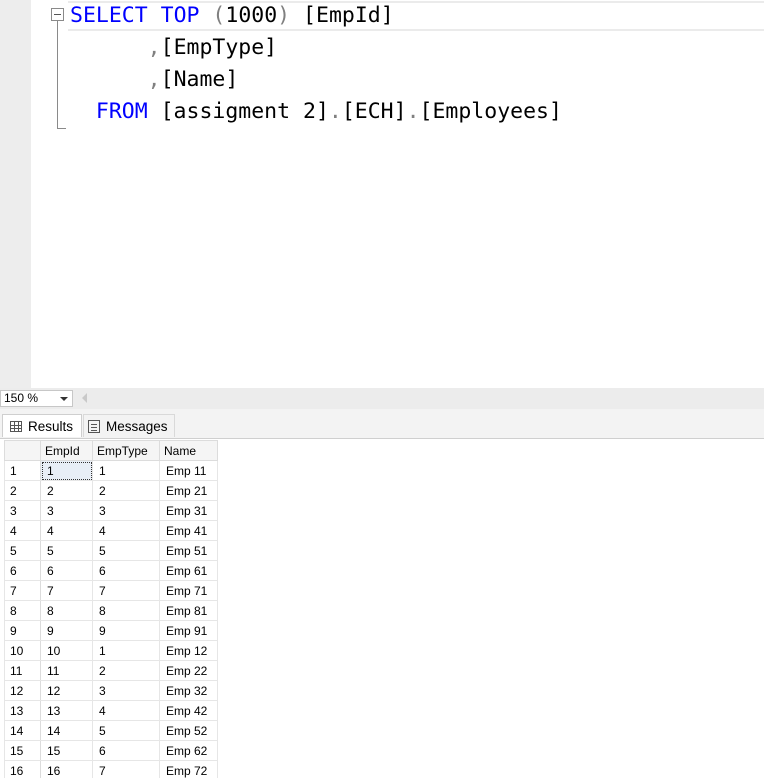 This screenshot has height=778, width=764. I want to click on grid-cell: Emp 12, so click(189, 651).